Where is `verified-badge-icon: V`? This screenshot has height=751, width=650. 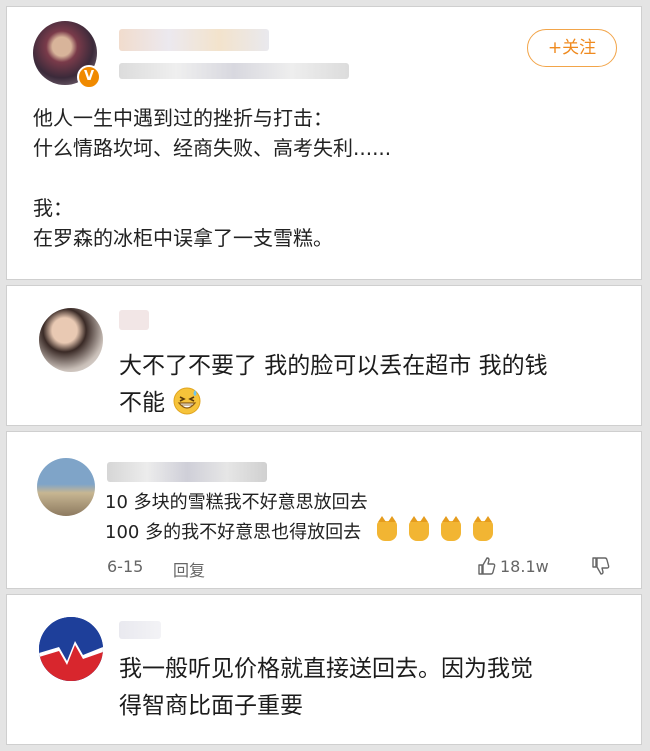
verified-badge-icon: V is located at coordinates (89, 77).